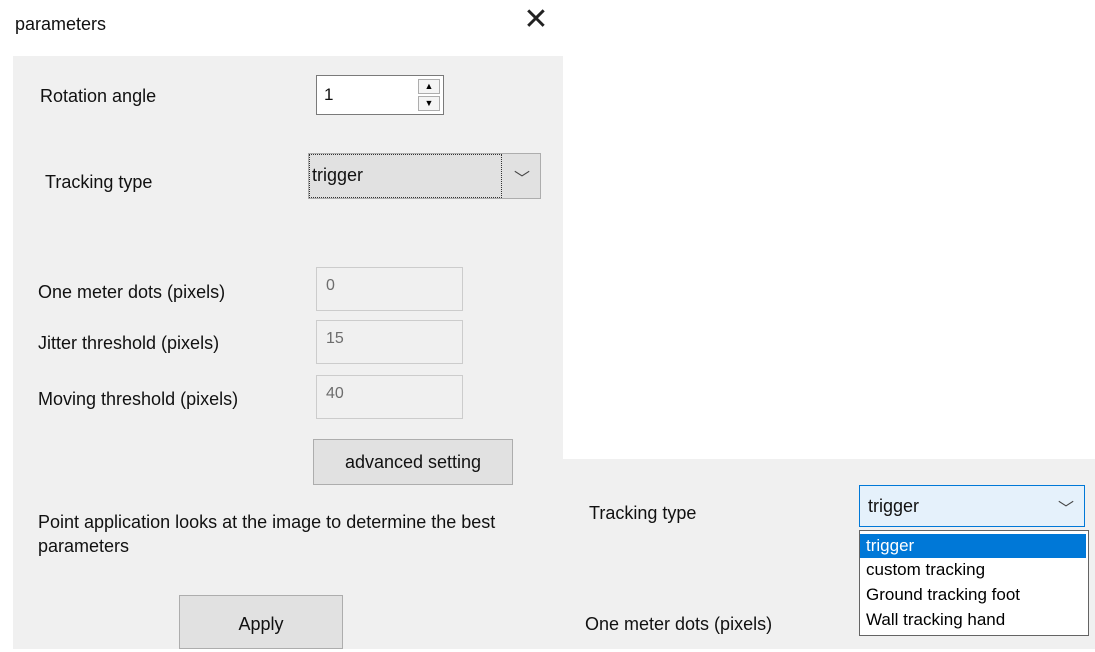  Describe the element at coordinates (973, 620) in the screenshot. I see `option-wall-tracking-hand: Wall tracking hand` at that location.